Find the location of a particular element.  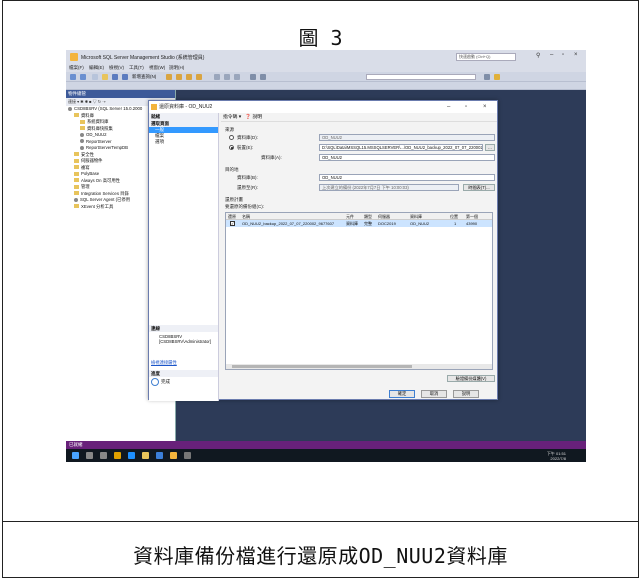

tray-date: 2022/7/8 is located at coordinates (558, 458).